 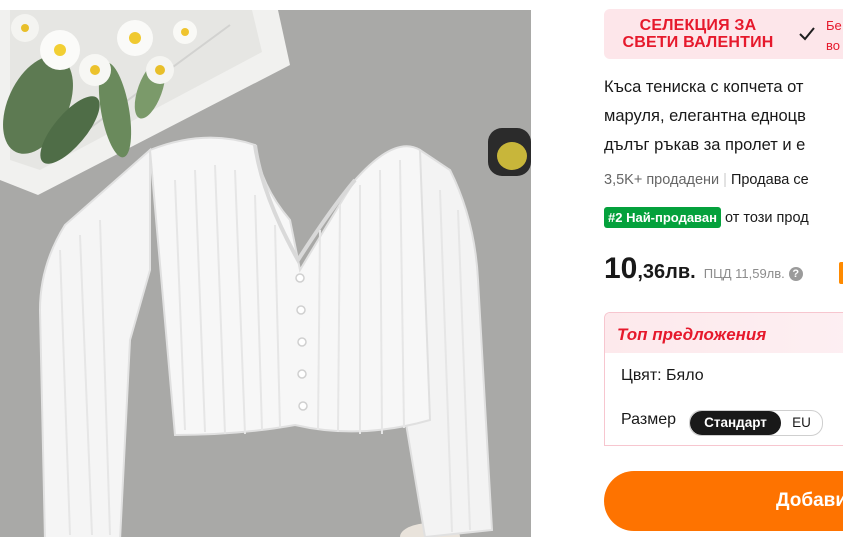 I want to click on sales-info: 3,5K+ продадени | Продава се, so click(x=706, y=180).